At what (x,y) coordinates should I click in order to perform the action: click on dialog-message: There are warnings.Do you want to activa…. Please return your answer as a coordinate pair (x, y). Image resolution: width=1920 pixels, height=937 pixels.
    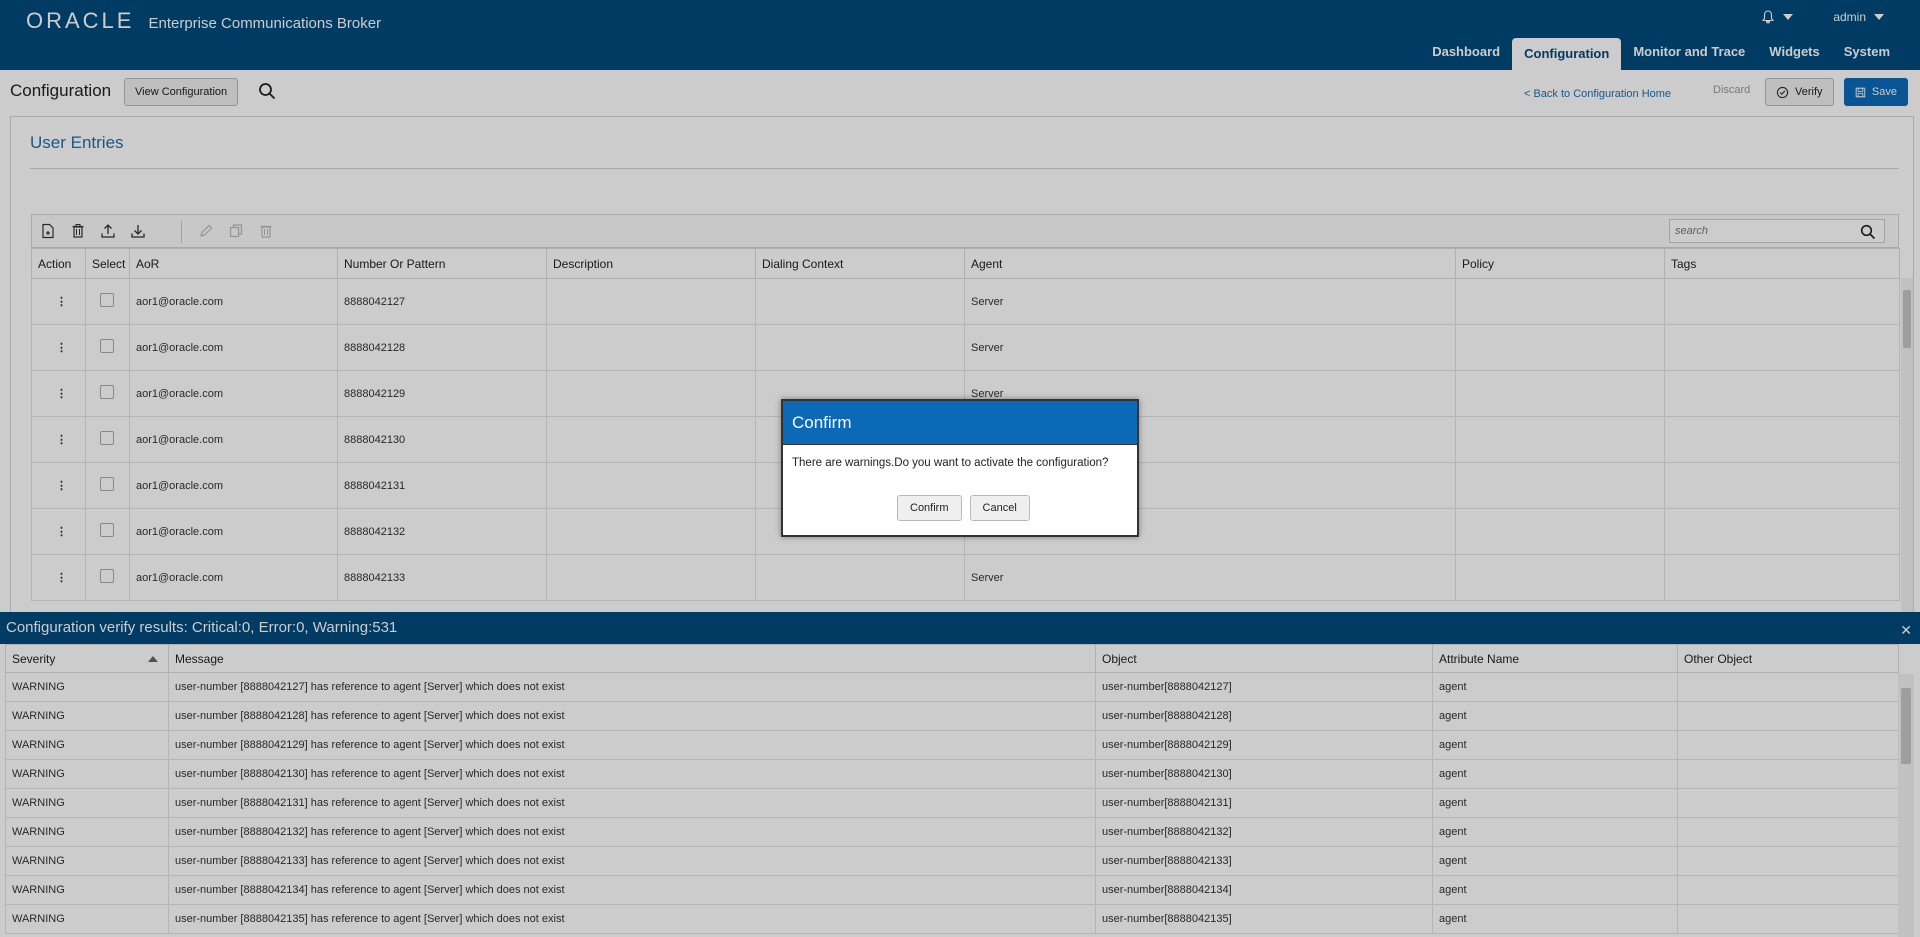
    Looking at the image, I should click on (950, 463).